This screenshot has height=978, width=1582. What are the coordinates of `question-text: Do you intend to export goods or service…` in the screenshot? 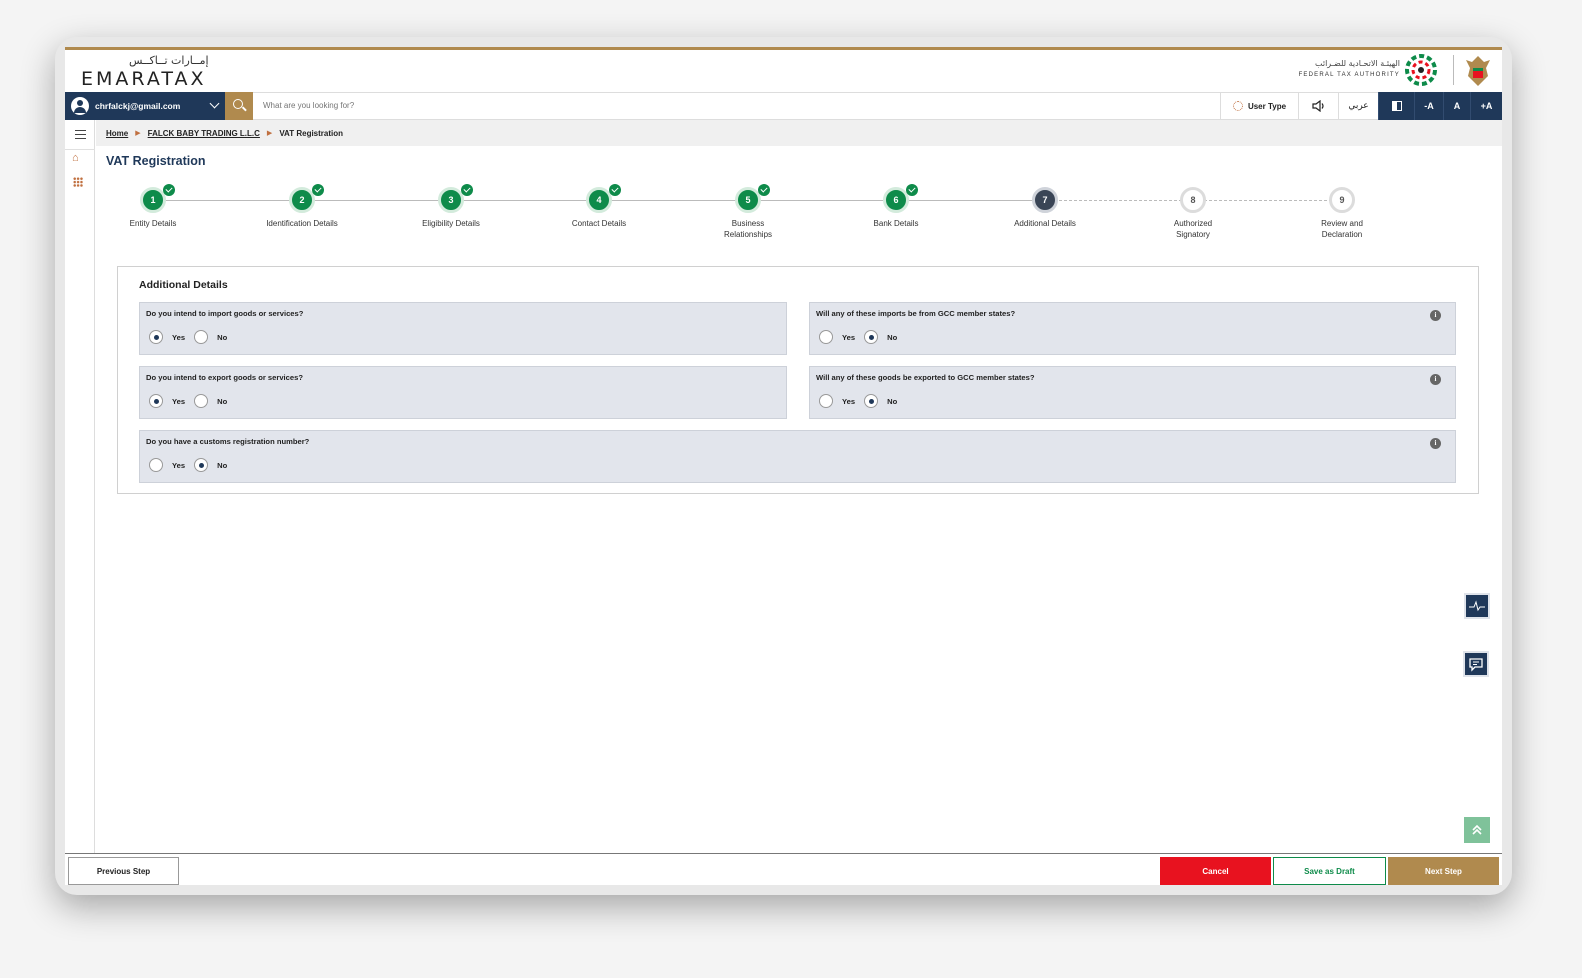 It's located at (224, 377).